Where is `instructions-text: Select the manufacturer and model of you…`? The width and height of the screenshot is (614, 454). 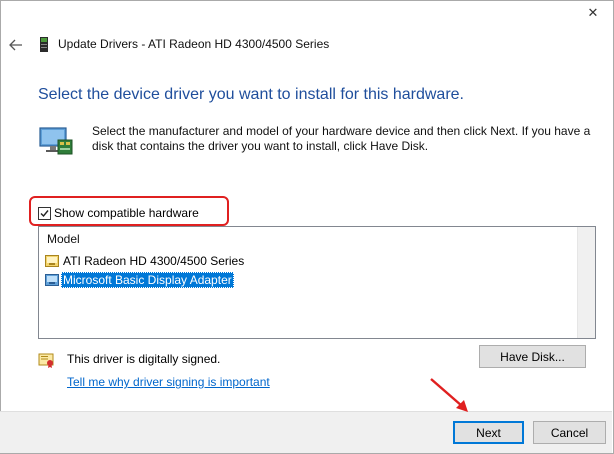 instructions-text: Select the manufacturer and model of you… is located at coordinates (341, 138).